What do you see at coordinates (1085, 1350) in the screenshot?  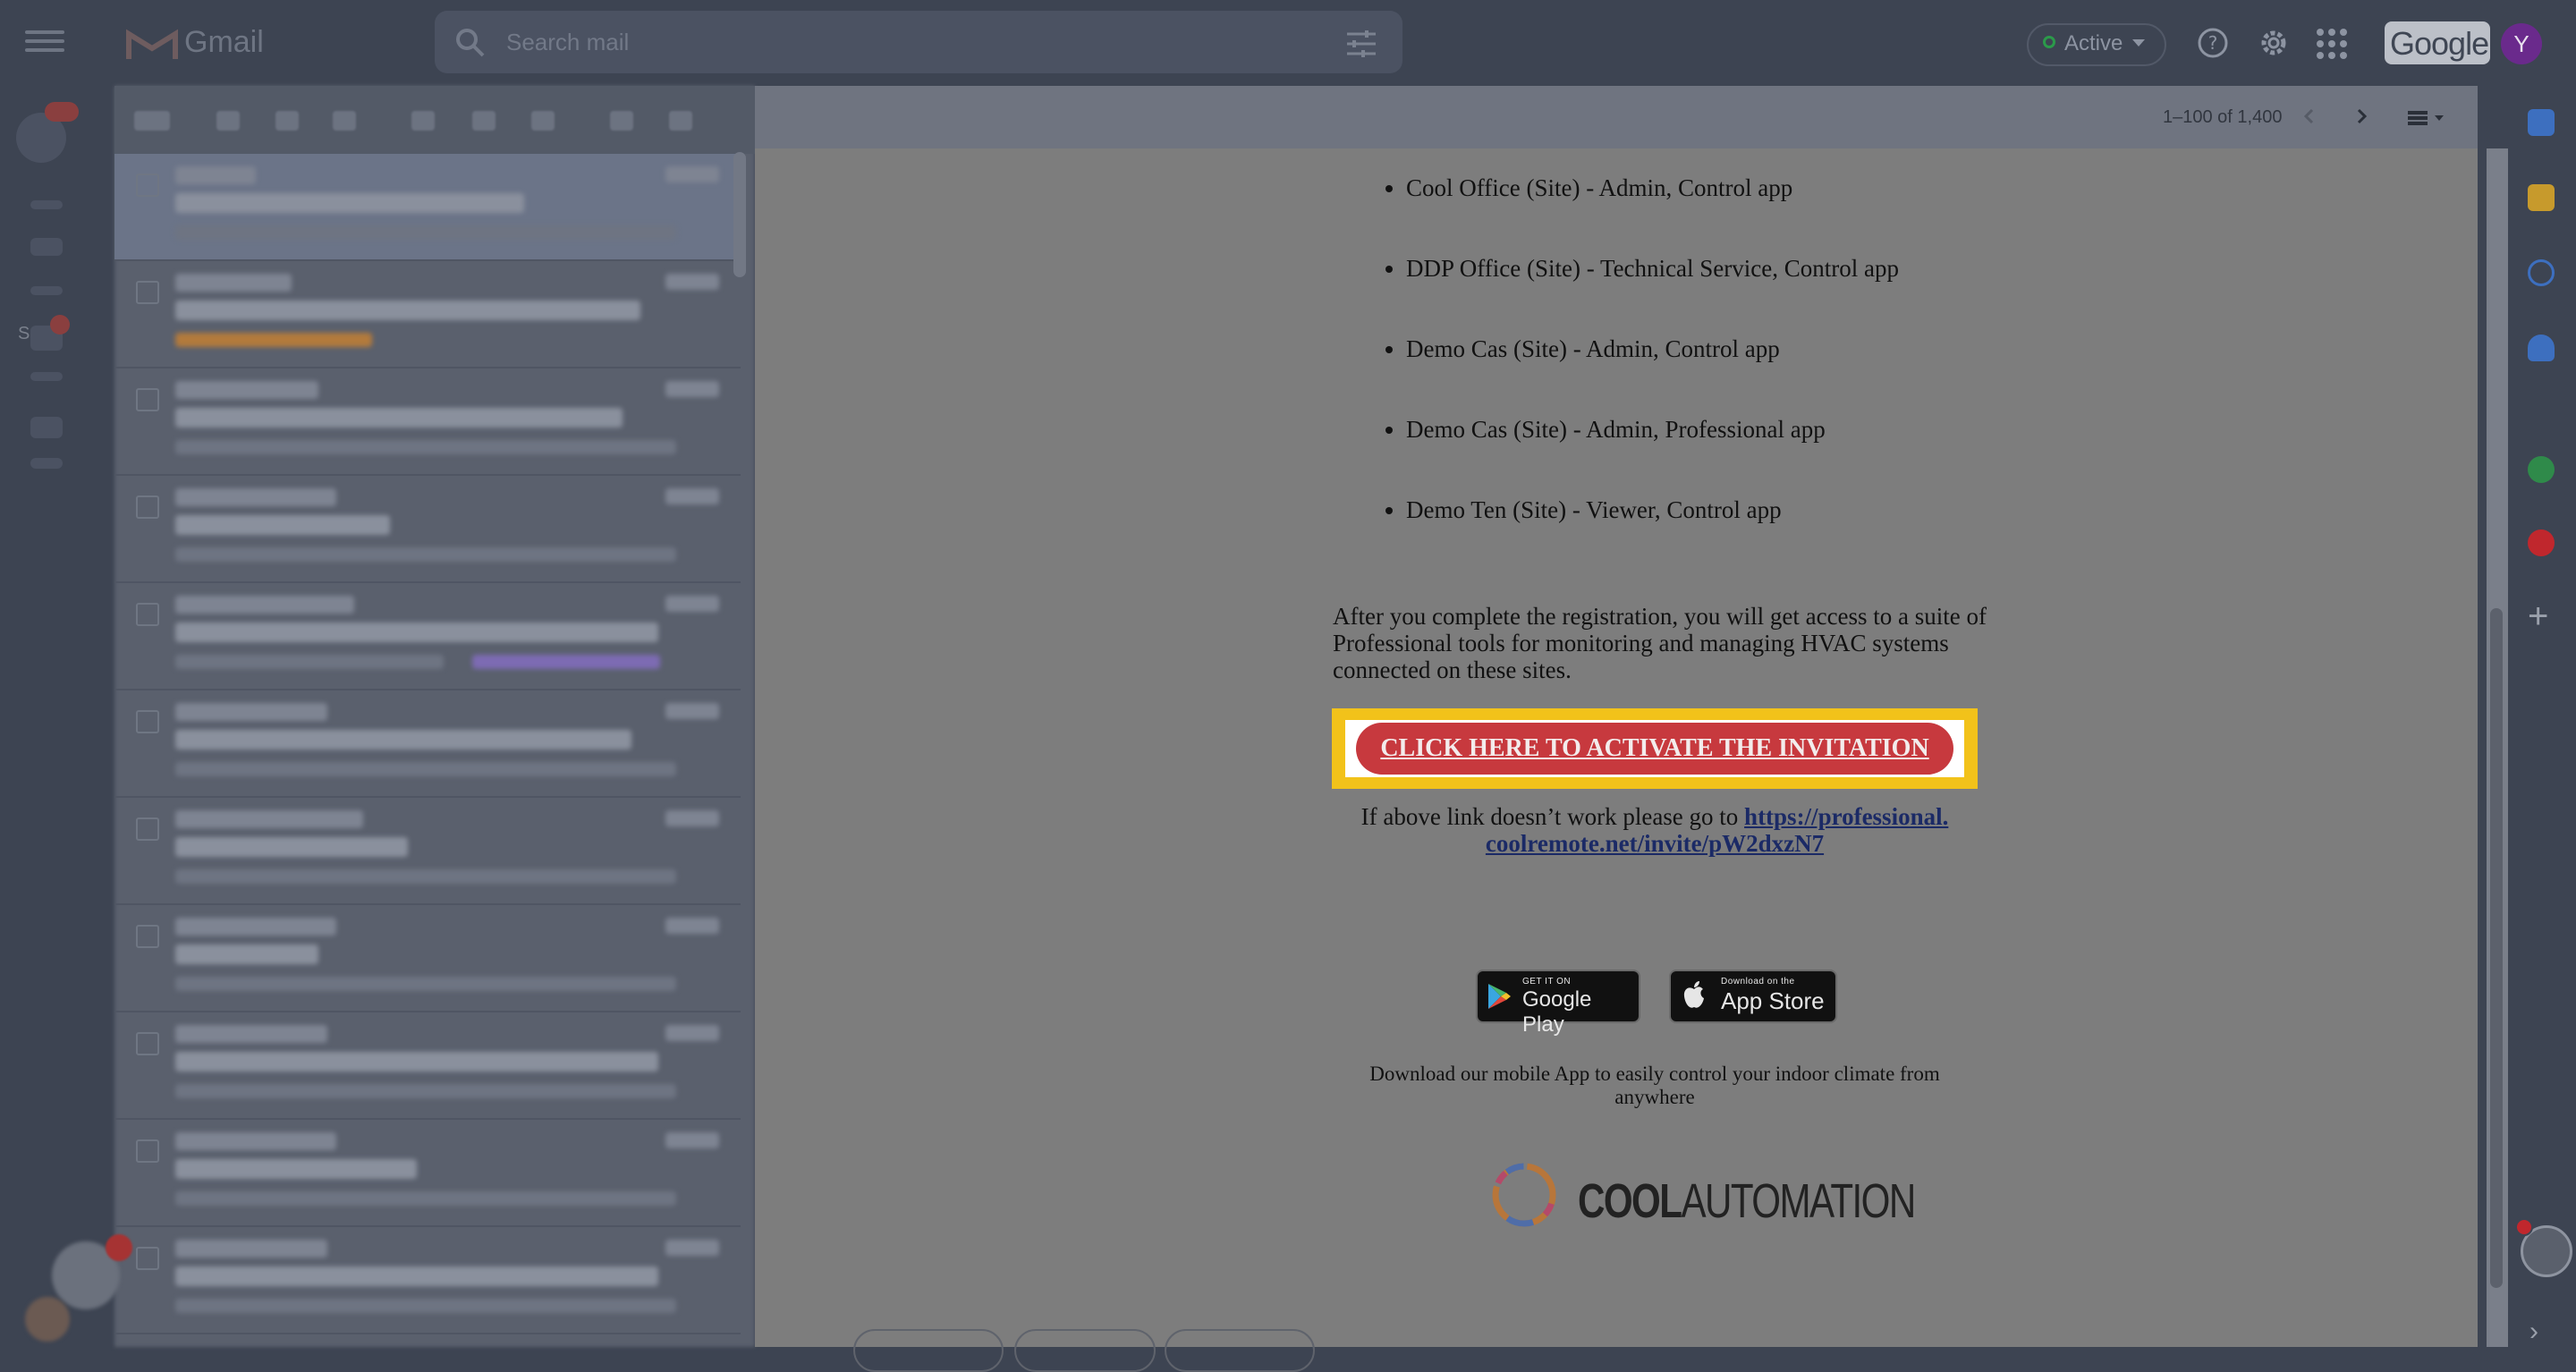 I see `reply-all-button` at bounding box center [1085, 1350].